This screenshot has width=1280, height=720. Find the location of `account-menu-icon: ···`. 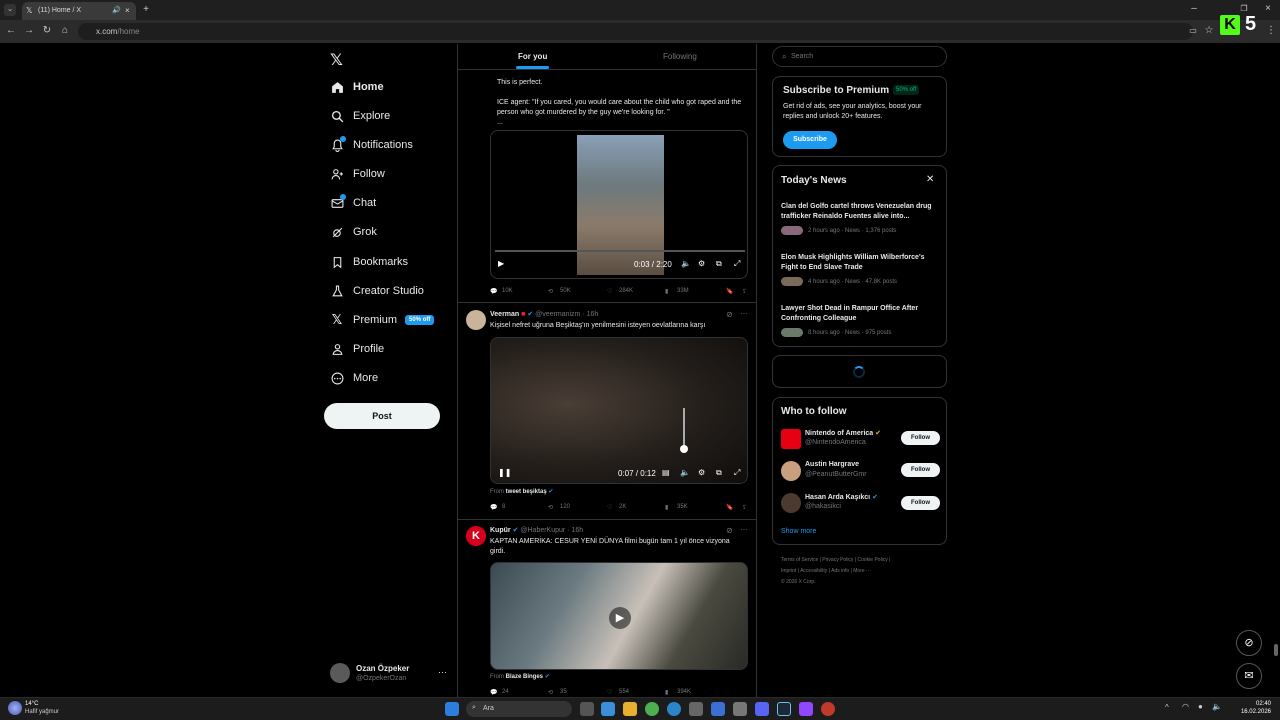

account-menu-icon: ··· is located at coordinates (442, 672).